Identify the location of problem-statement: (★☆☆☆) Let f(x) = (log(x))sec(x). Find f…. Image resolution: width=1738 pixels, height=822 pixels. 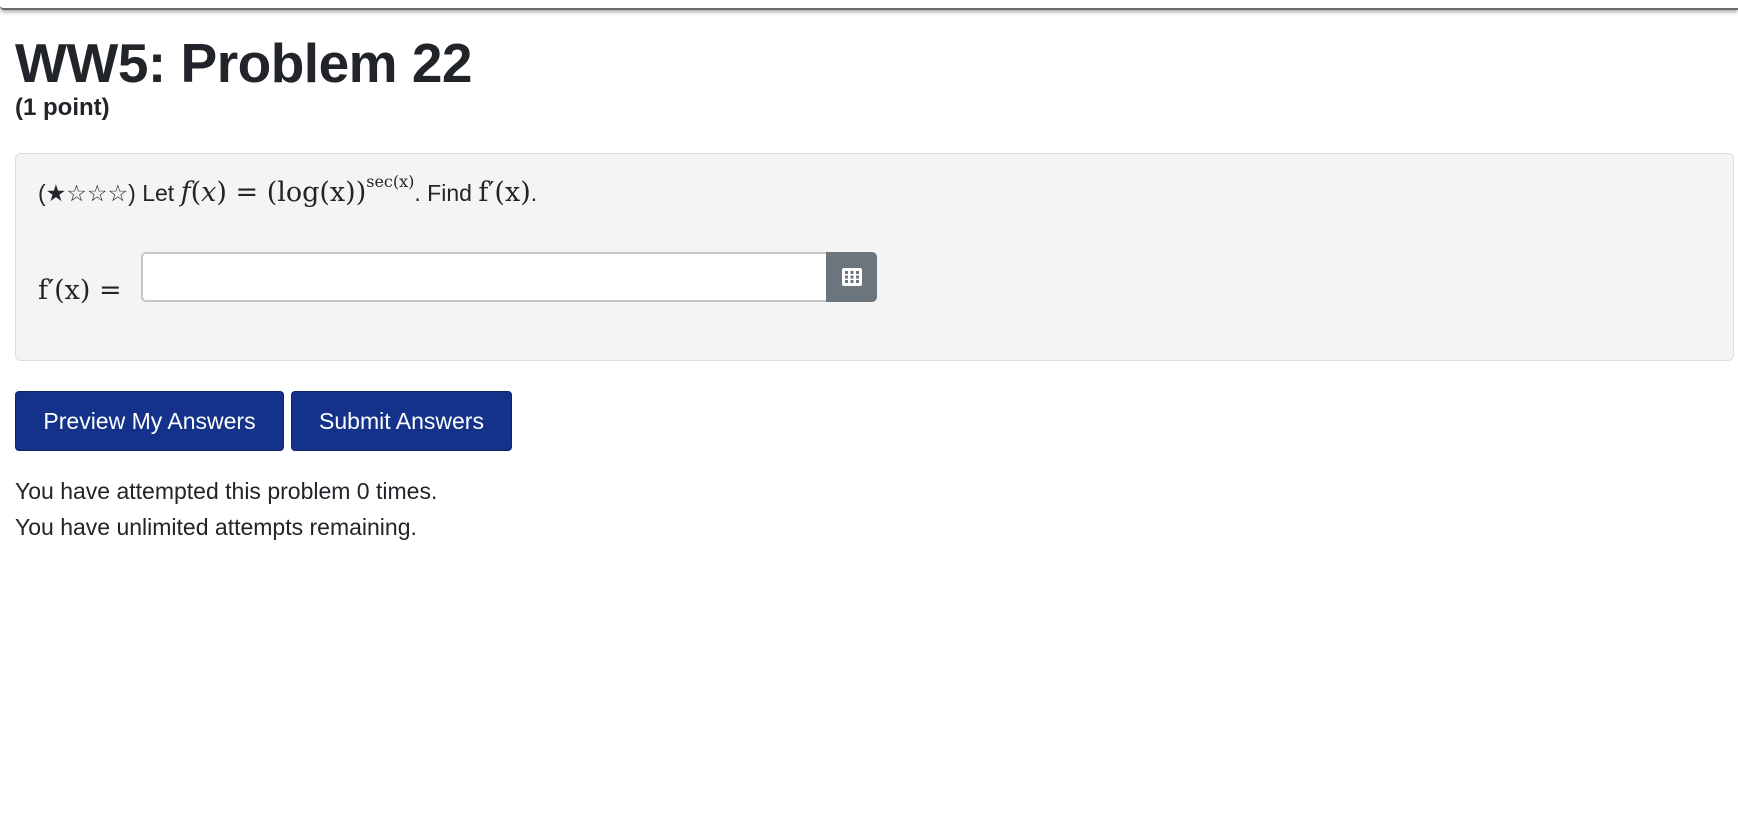
(288, 192).